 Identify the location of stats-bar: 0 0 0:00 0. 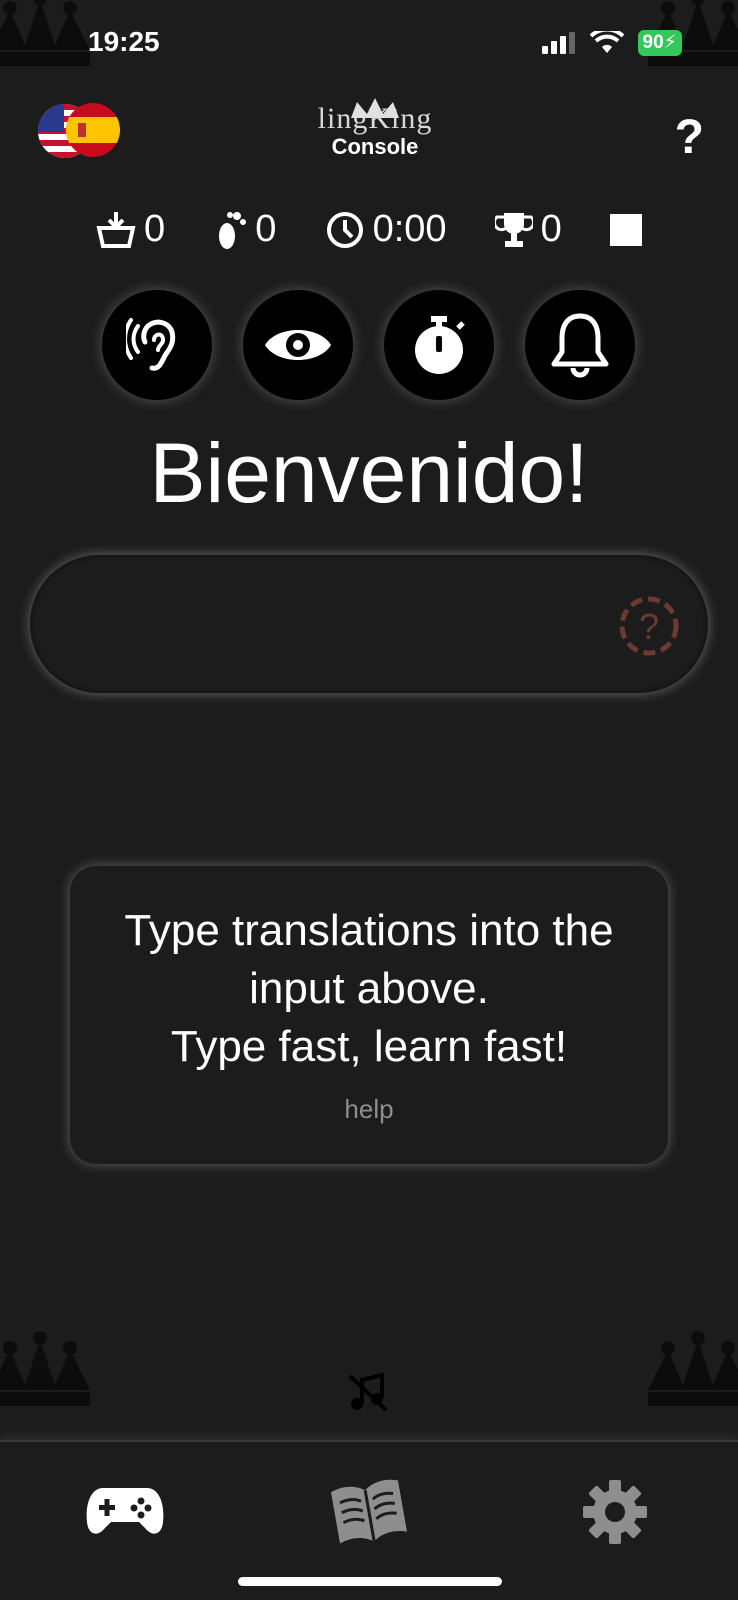
(369, 229).